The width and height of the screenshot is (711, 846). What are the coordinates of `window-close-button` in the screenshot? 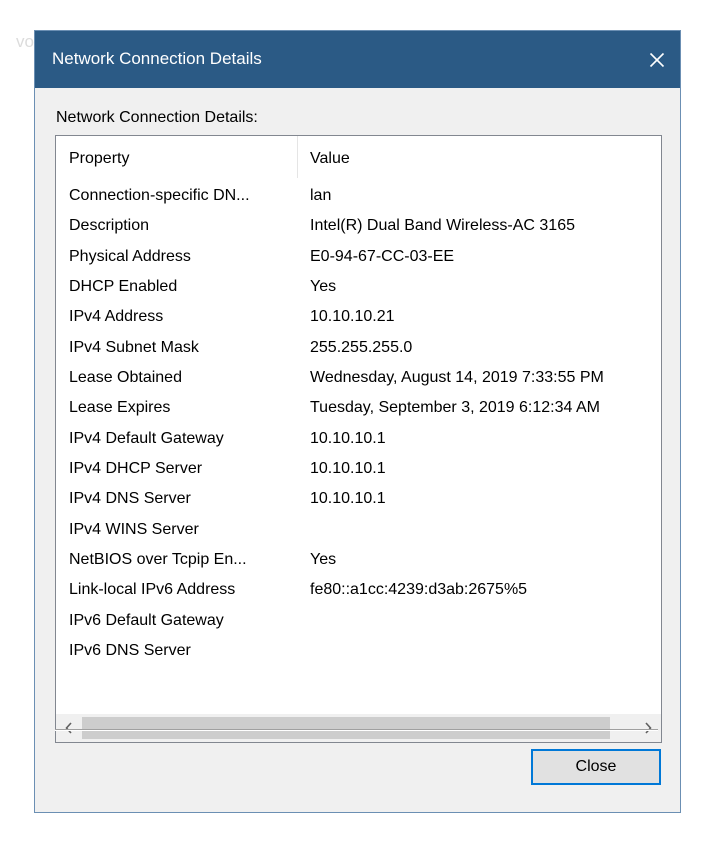 It's located at (657, 59).